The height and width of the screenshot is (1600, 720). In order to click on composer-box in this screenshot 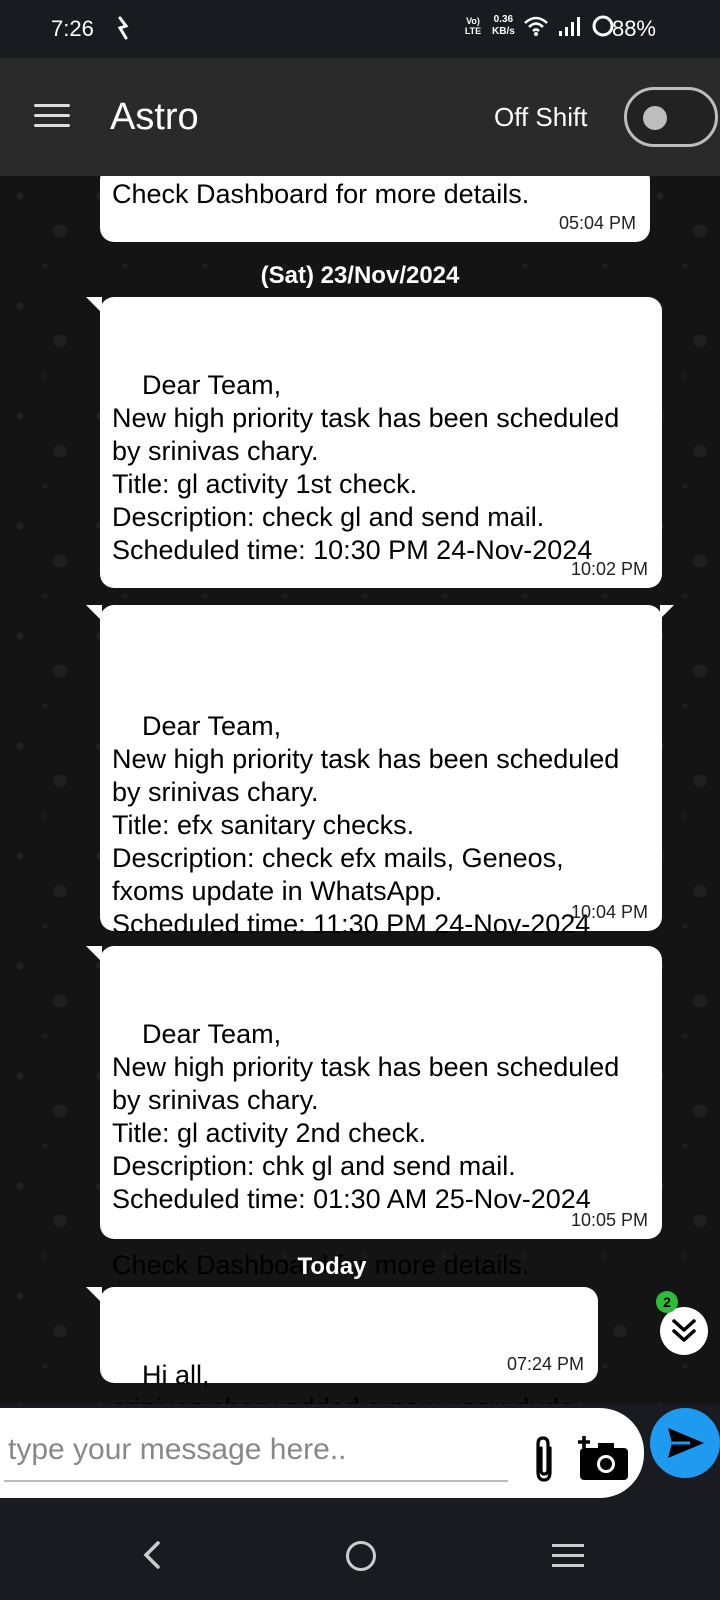, I will do `click(322, 1453)`.